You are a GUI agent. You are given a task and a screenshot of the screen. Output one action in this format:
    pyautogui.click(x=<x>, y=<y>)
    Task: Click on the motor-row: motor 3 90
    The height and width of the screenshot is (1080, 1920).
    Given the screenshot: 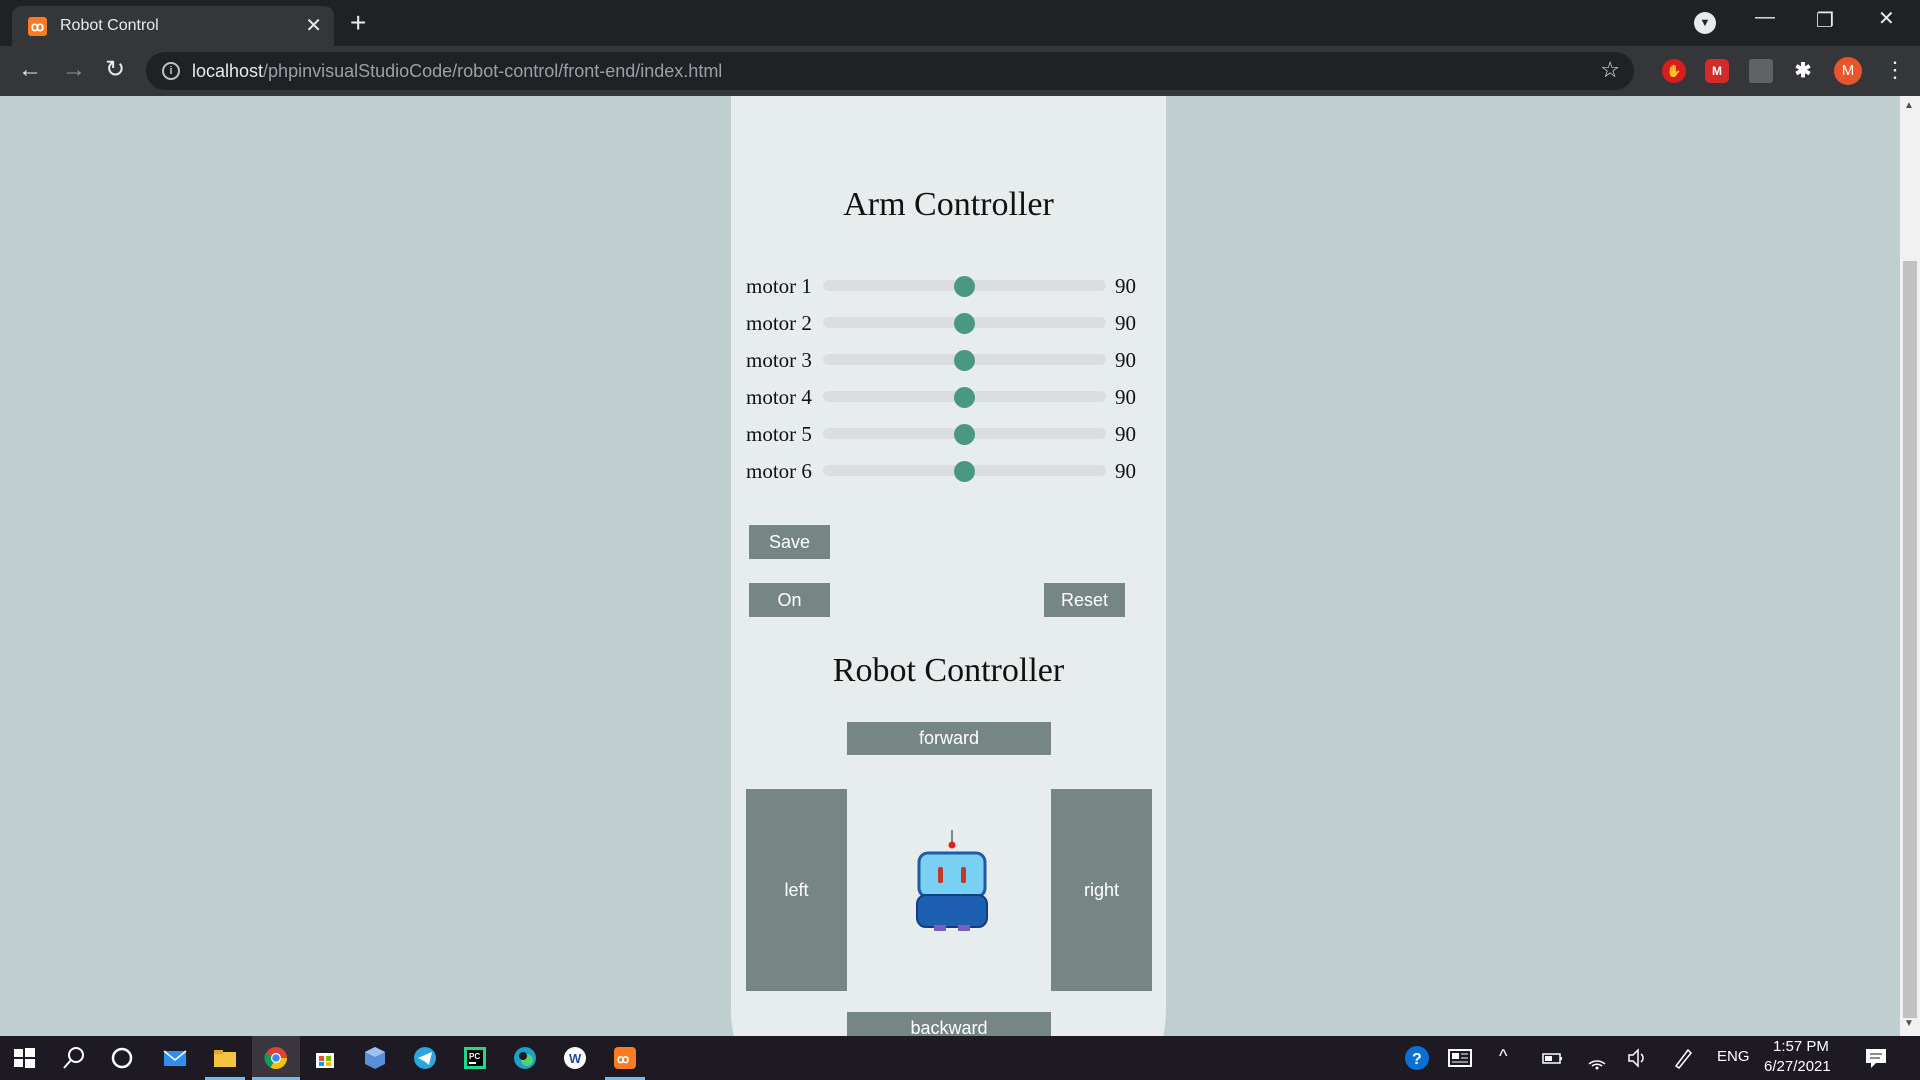 What is the action you would take?
    pyautogui.click(x=946, y=360)
    